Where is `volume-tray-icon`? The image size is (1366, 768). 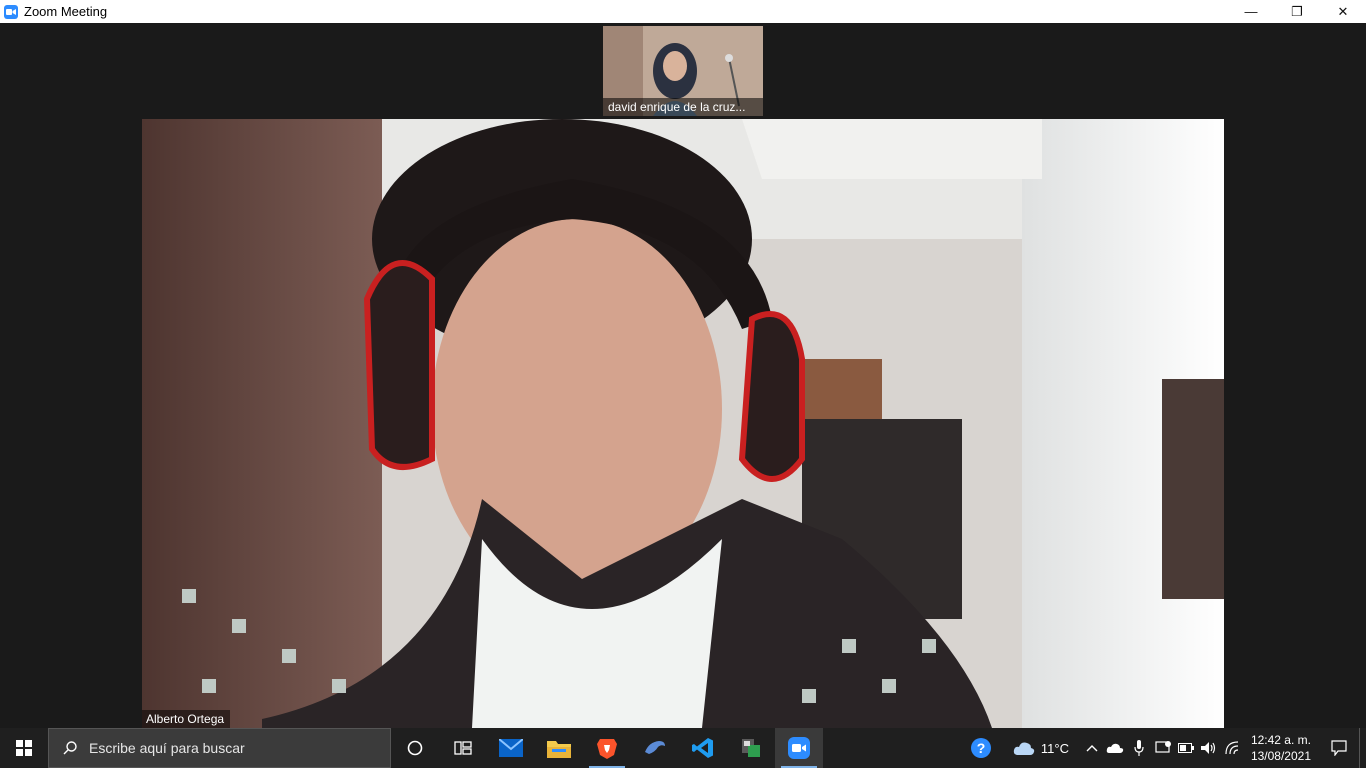 volume-tray-icon is located at coordinates (1209, 748).